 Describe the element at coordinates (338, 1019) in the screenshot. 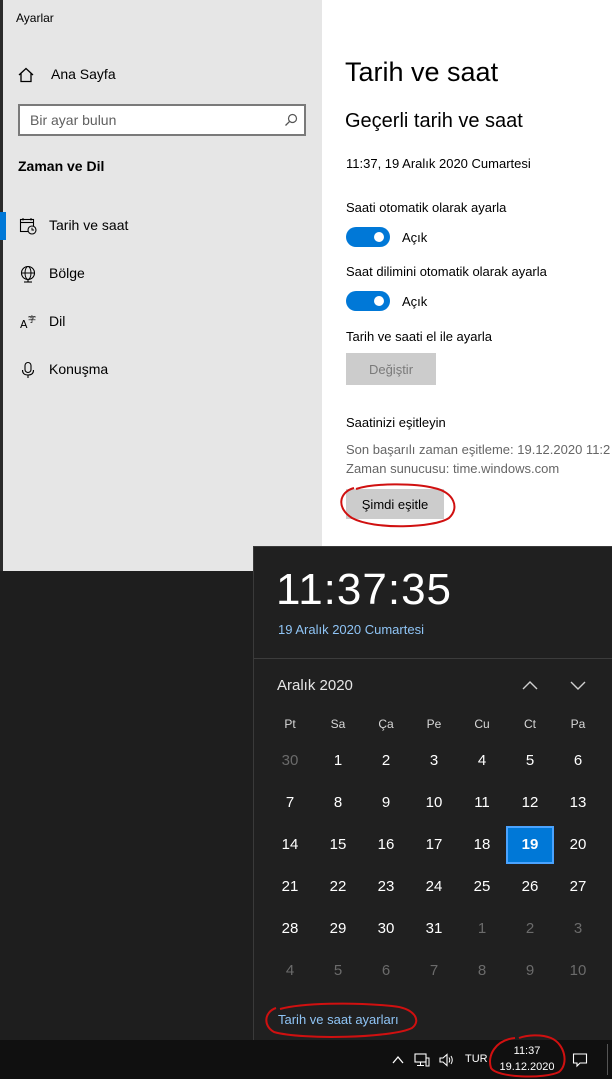

I see `date-time-settings-link: Tarih ve saat ayarları` at that location.